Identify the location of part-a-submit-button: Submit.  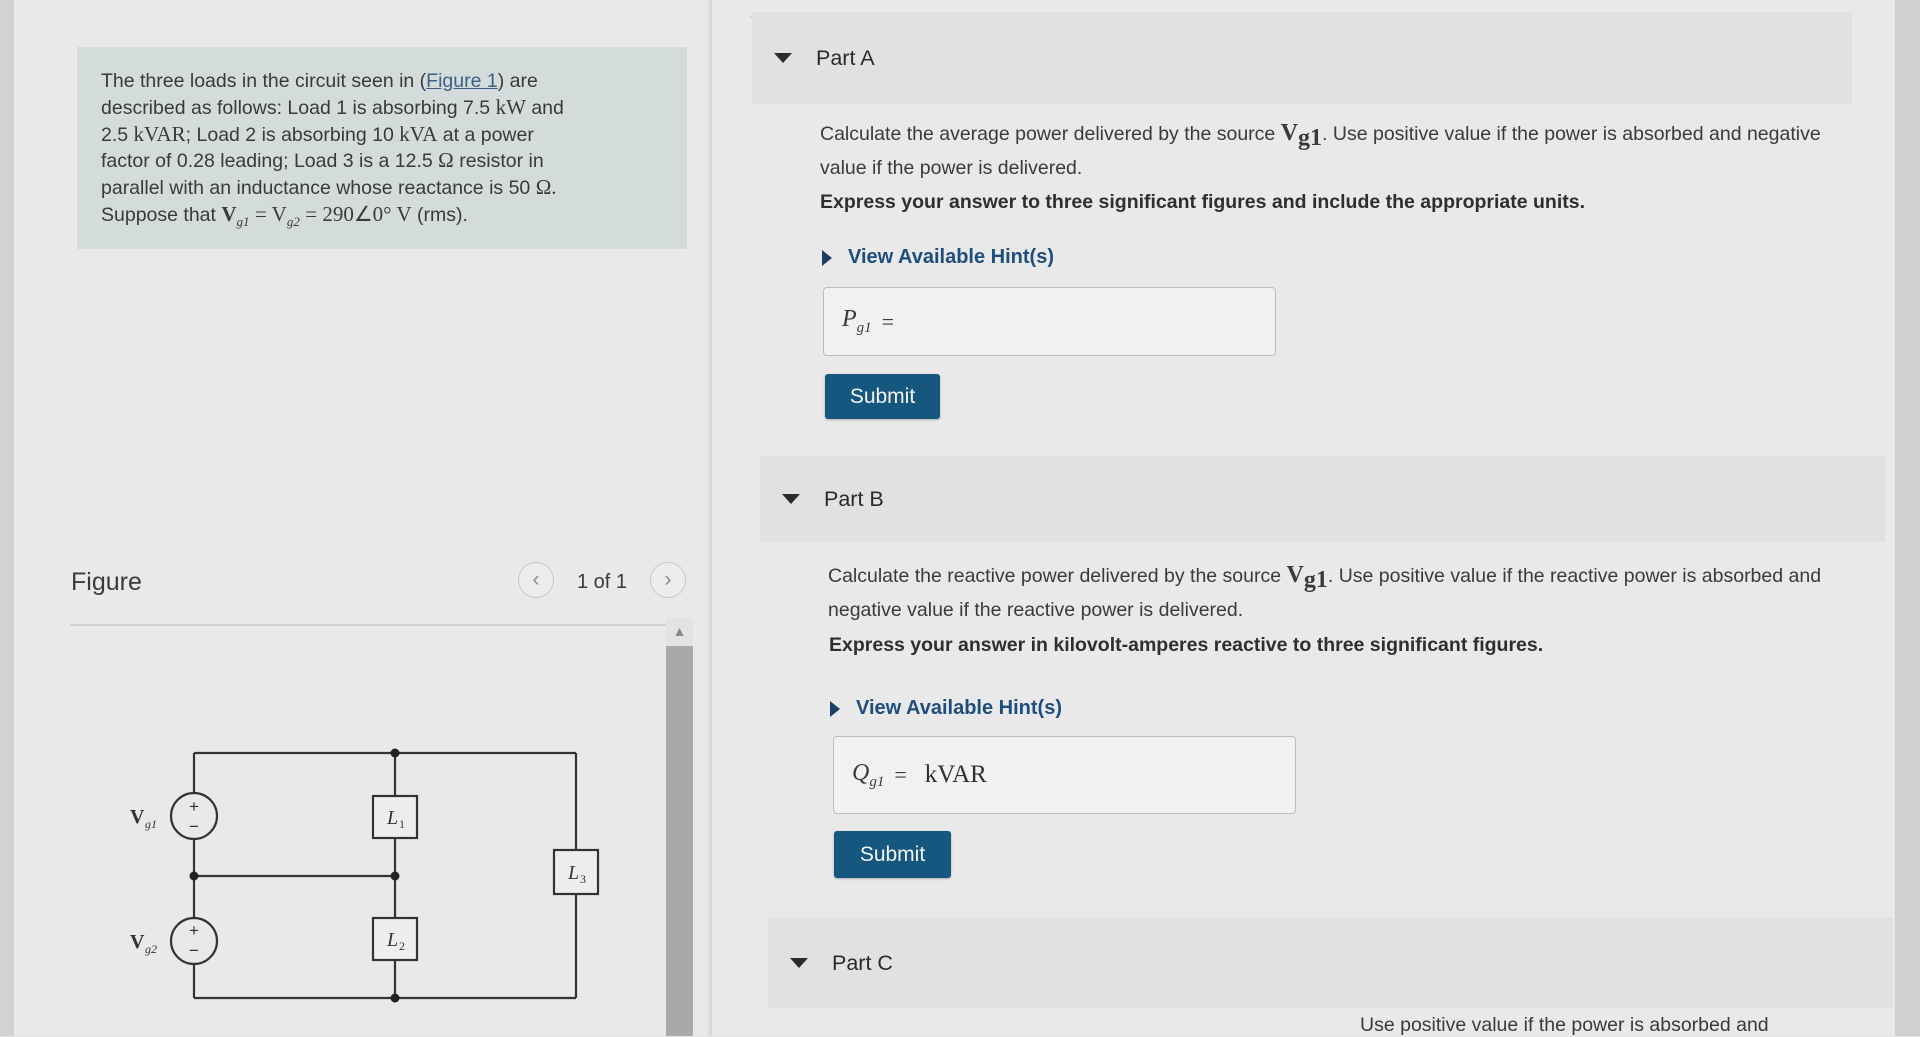
(882, 396).